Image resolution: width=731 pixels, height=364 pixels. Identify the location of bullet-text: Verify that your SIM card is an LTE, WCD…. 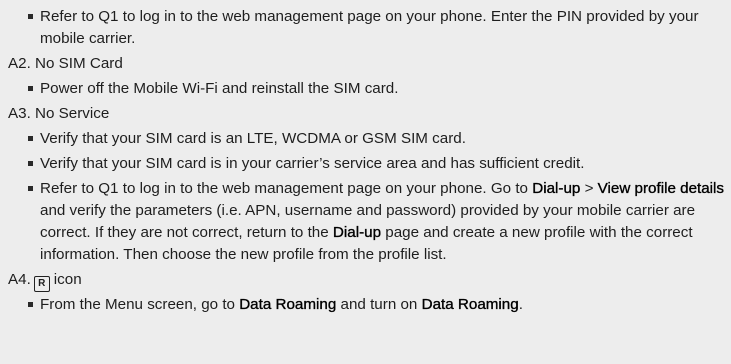
(253, 138).